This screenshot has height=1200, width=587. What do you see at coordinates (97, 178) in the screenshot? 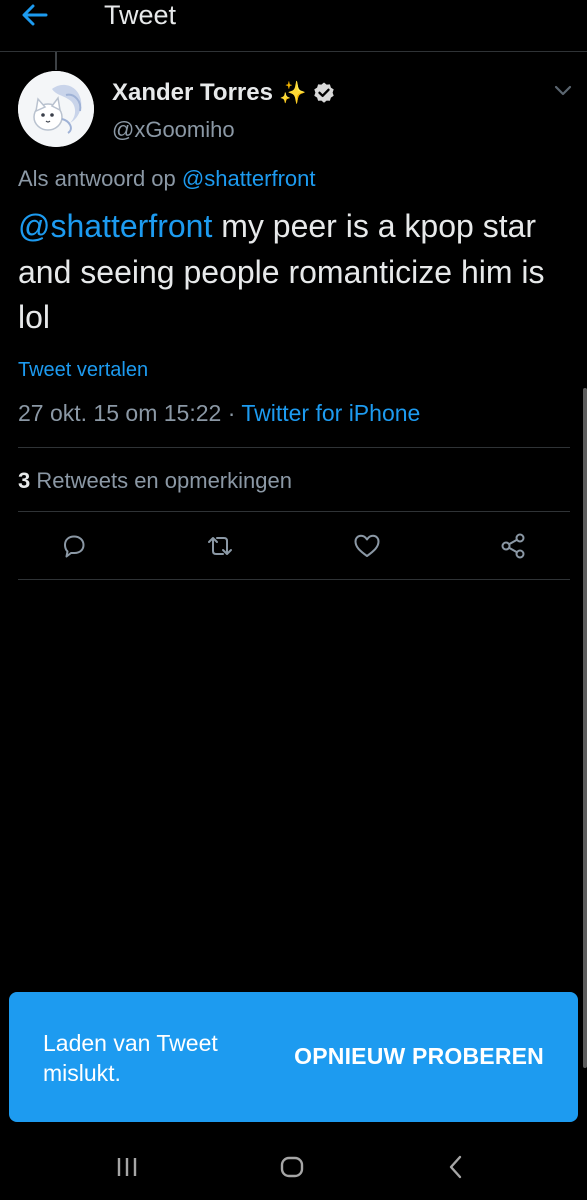
I see `reply-prefix: Als antwoord op` at bounding box center [97, 178].